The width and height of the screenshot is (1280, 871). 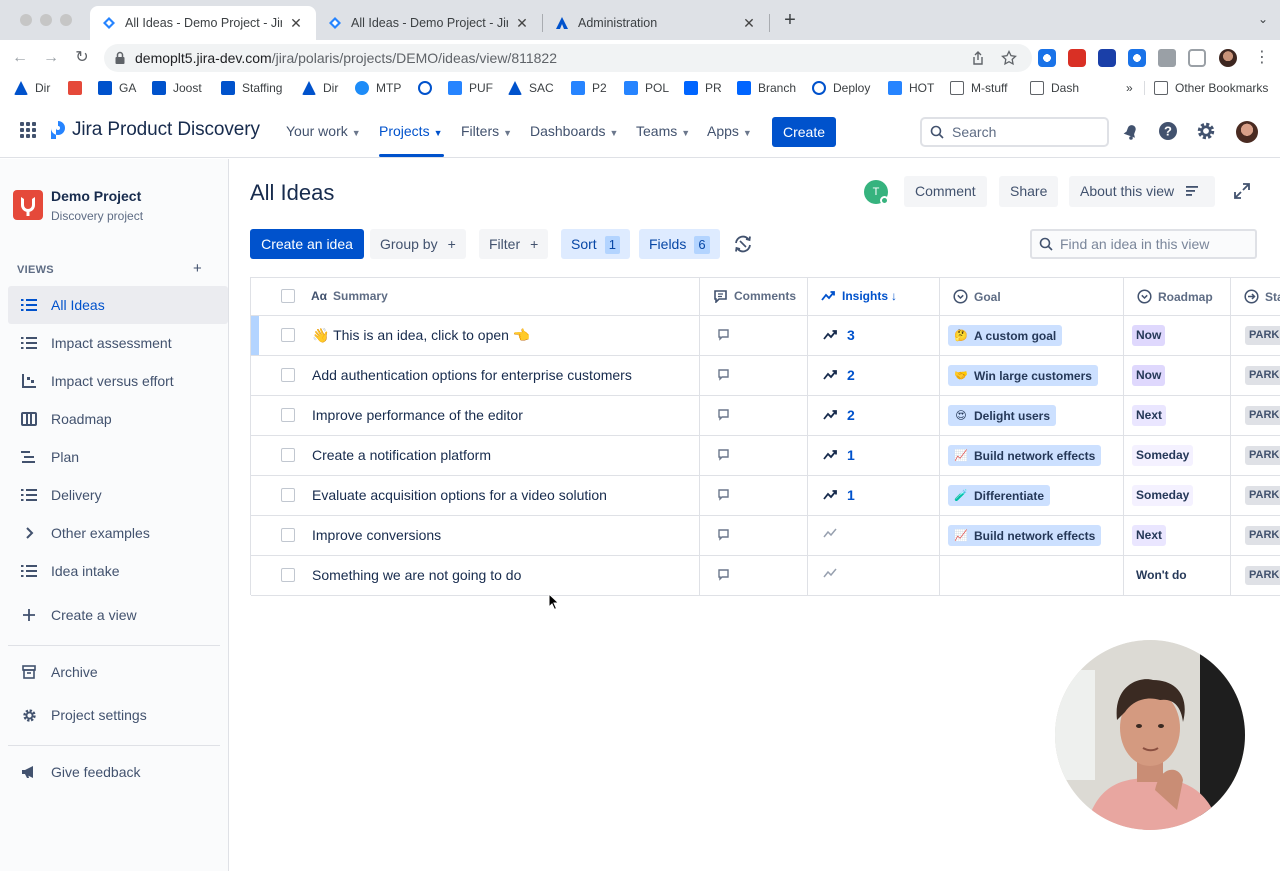 I want to click on insights-cell: 3, so click(x=839, y=335).